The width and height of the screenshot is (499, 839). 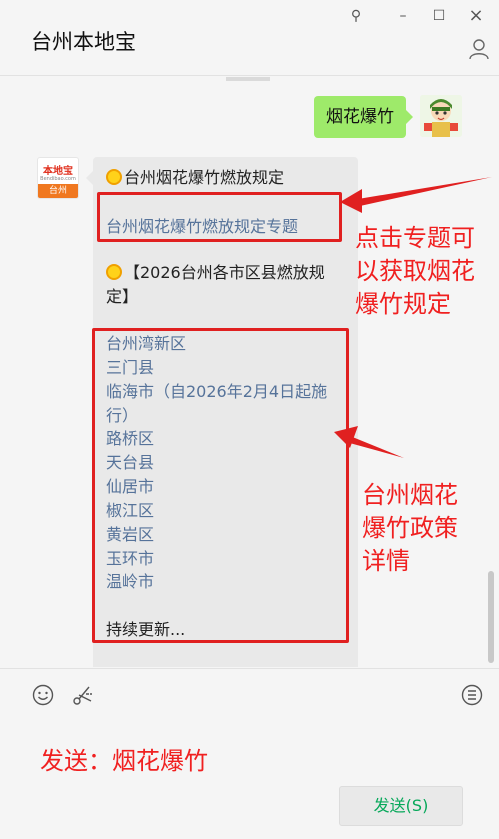 What do you see at coordinates (491, 617) in the screenshot?
I see `chat-scrollbar` at bounding box center [491, 617].